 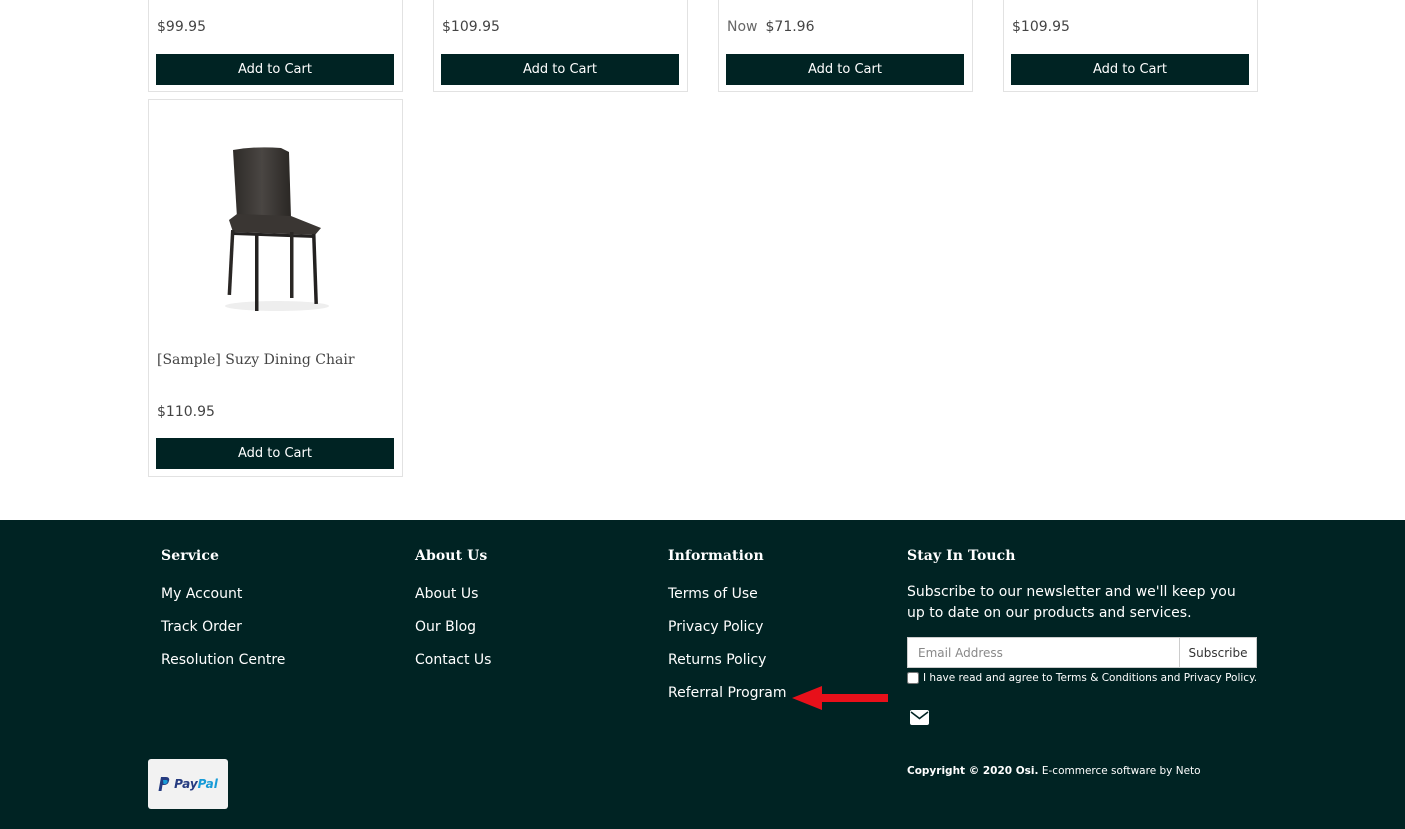 I want to click on footer-heading: About Us, so click(x=451, y=556).